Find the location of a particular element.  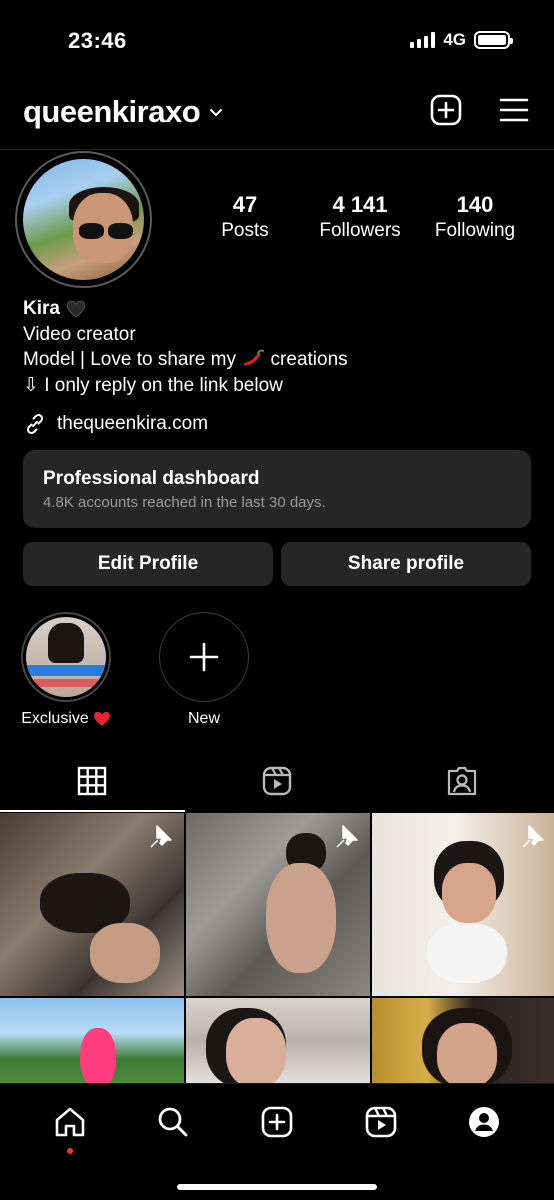

display-name-row: Kira is located at coordinates (278, 309).